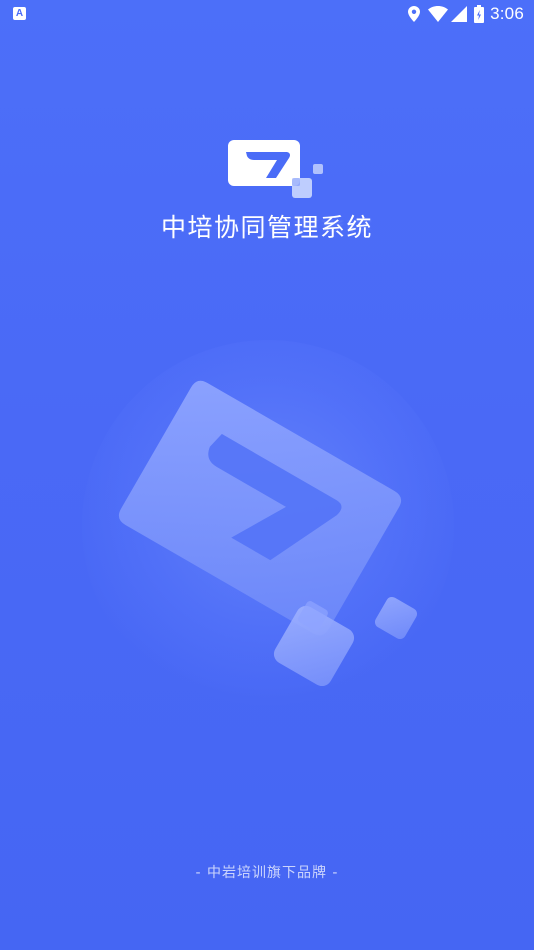 The width and height of the screenshot is (534, 950). What do you see at coordinates (276, 171) in the screenshot?
I see `company-logo-icon` at bounding box center [276, 171].